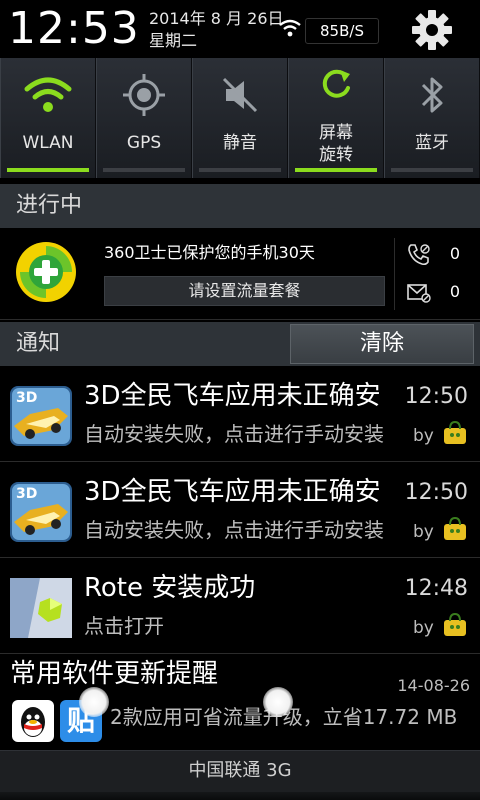 This screenshot has width=480, height=800. Describe the element at coordinates (124, 626) in the screenshot. I see `notification-subtitle: 点击打开` at that location.